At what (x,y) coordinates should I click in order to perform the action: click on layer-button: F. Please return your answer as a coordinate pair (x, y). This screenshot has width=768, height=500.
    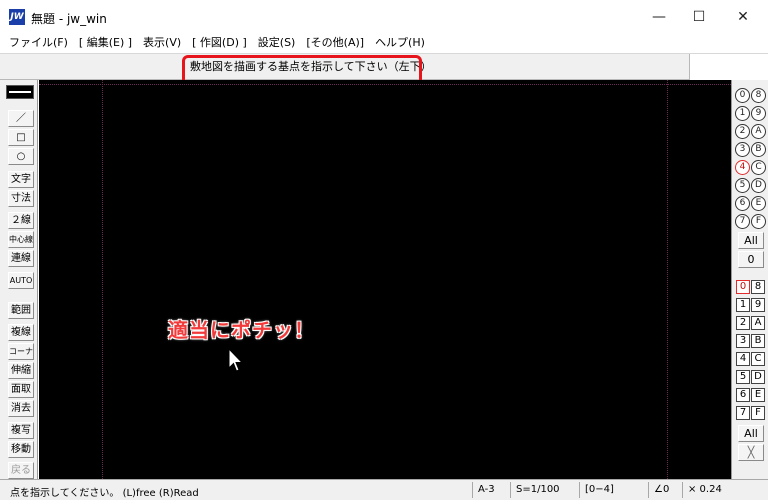
    Looking at the image, I should click on (758, 413).